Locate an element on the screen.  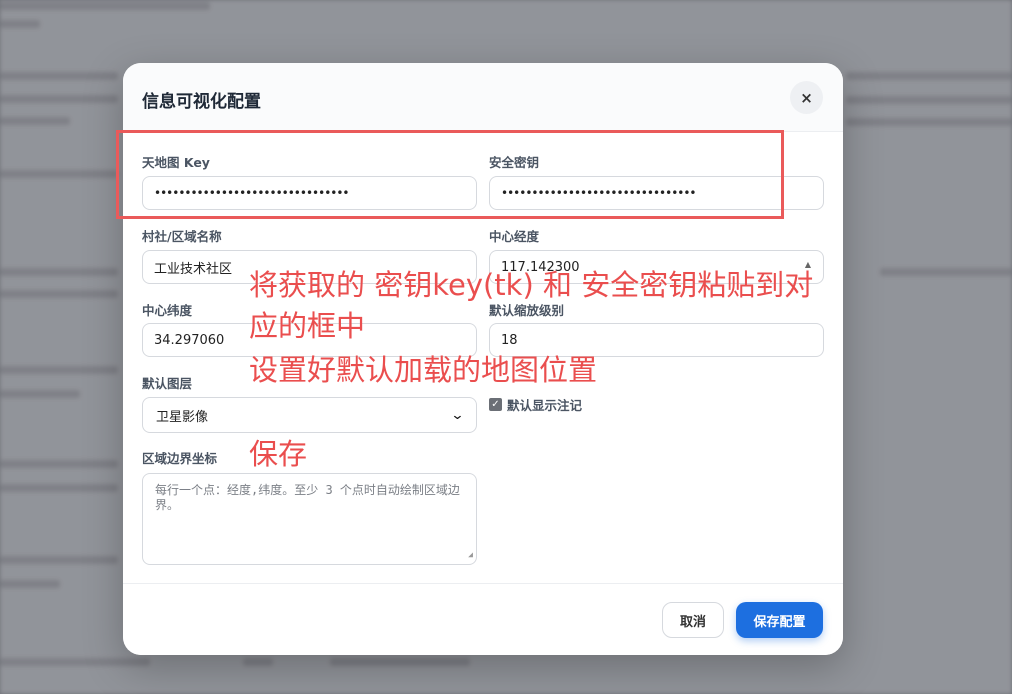
annotation-text-line-1: 将获取的 密钥key(tk) 和 安全密钥粘贴到对 is located at coordinates (531, 285).